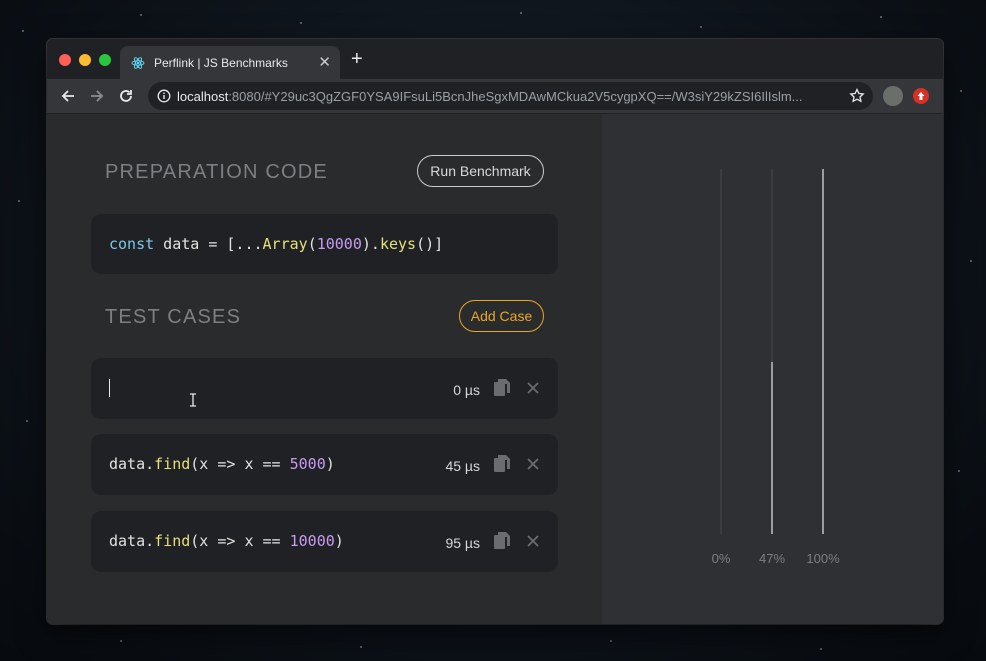  Describe the element at coordinates (97, 96) in the screenshot. I see `forward-icon` at that location.